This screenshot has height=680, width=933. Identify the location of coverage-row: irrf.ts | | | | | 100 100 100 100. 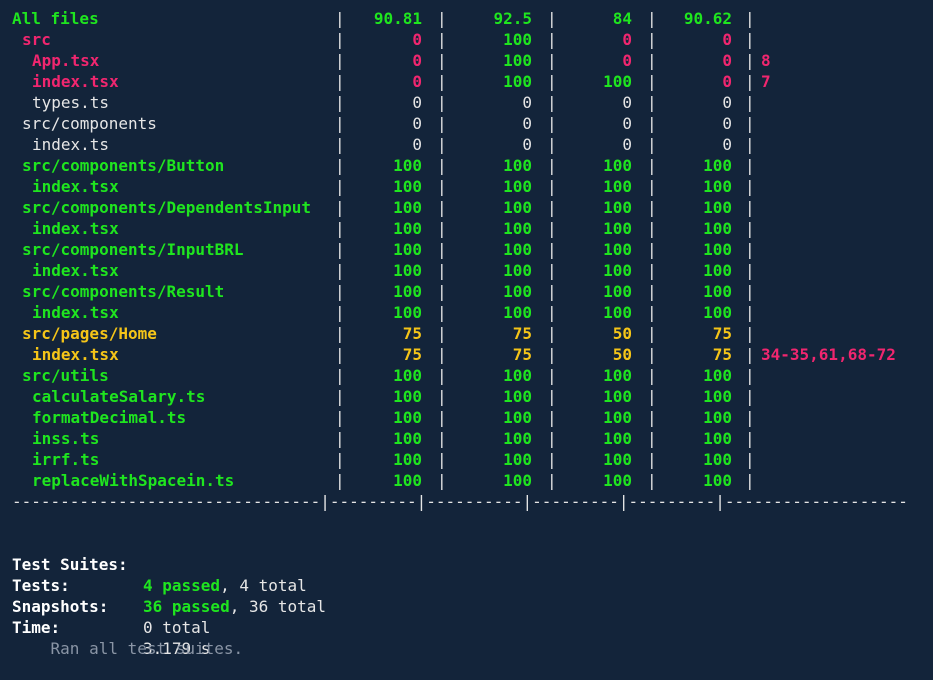
(472, 459).